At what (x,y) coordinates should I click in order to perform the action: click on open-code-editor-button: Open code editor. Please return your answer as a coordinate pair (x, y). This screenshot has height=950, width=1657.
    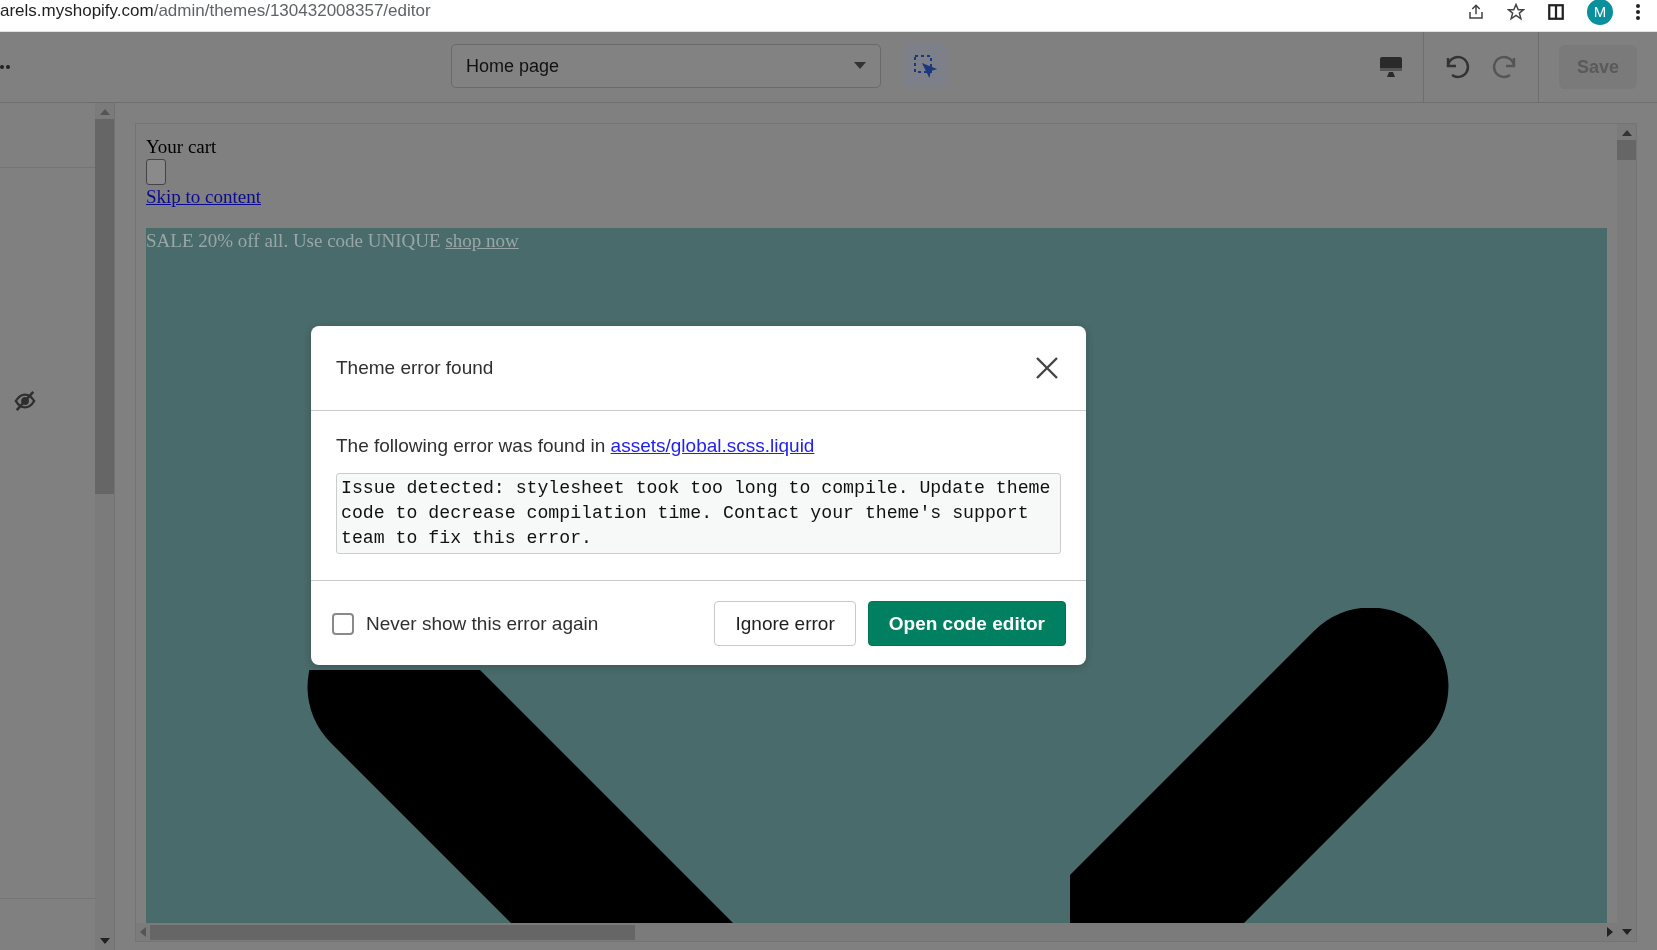
    Looking at the image, I should click on (966, 623).